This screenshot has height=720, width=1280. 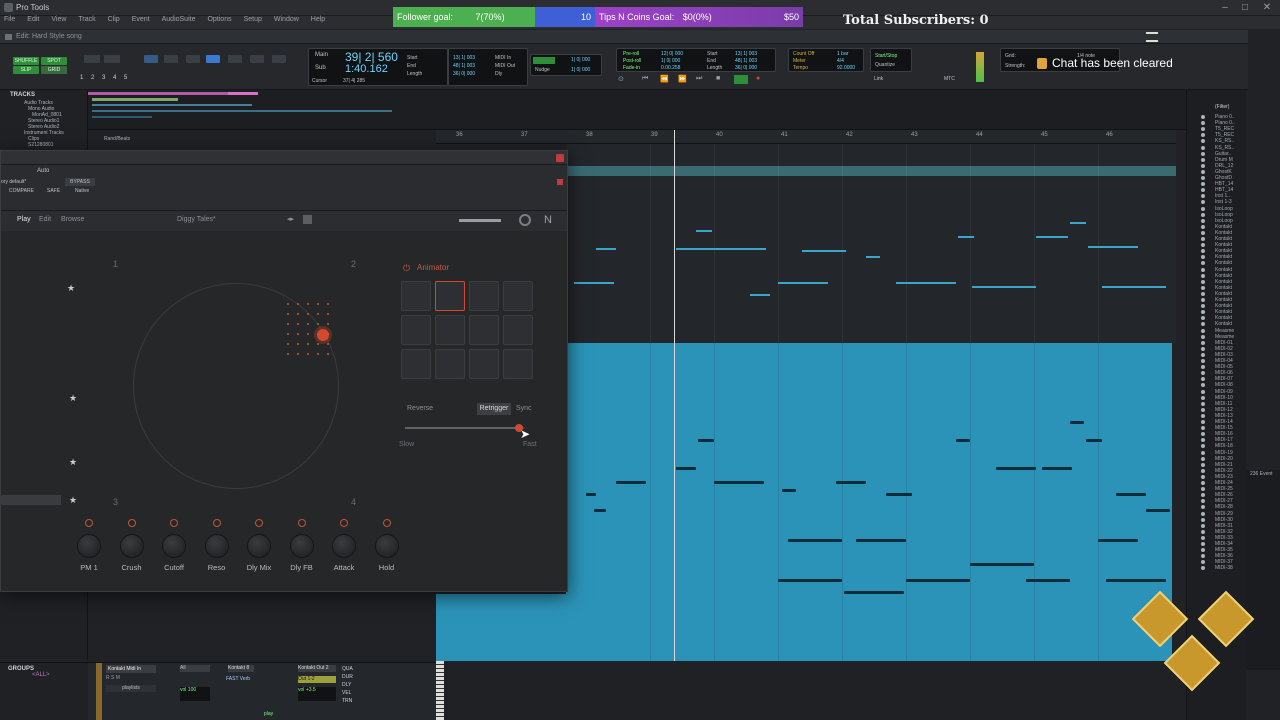 I want to click on mtc-label: MTC, so click(x=949, y=79).